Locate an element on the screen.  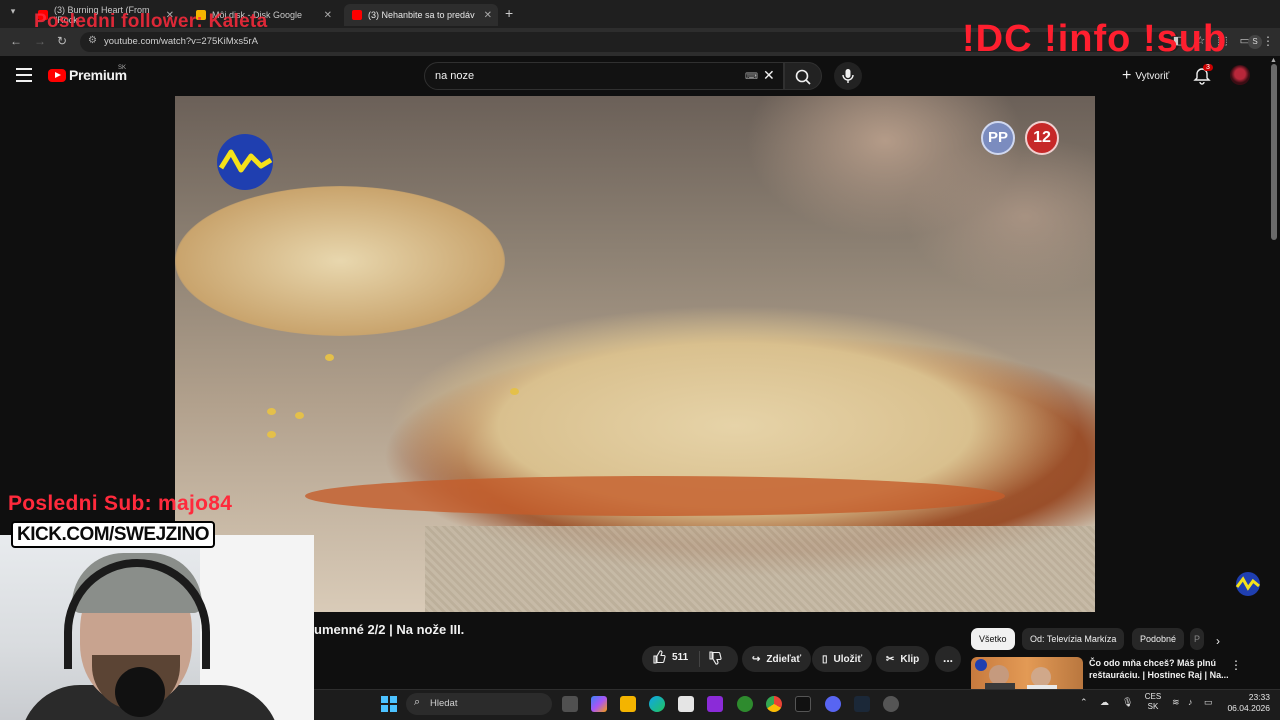
back-icon: ← is located at coordinates (16, 41).